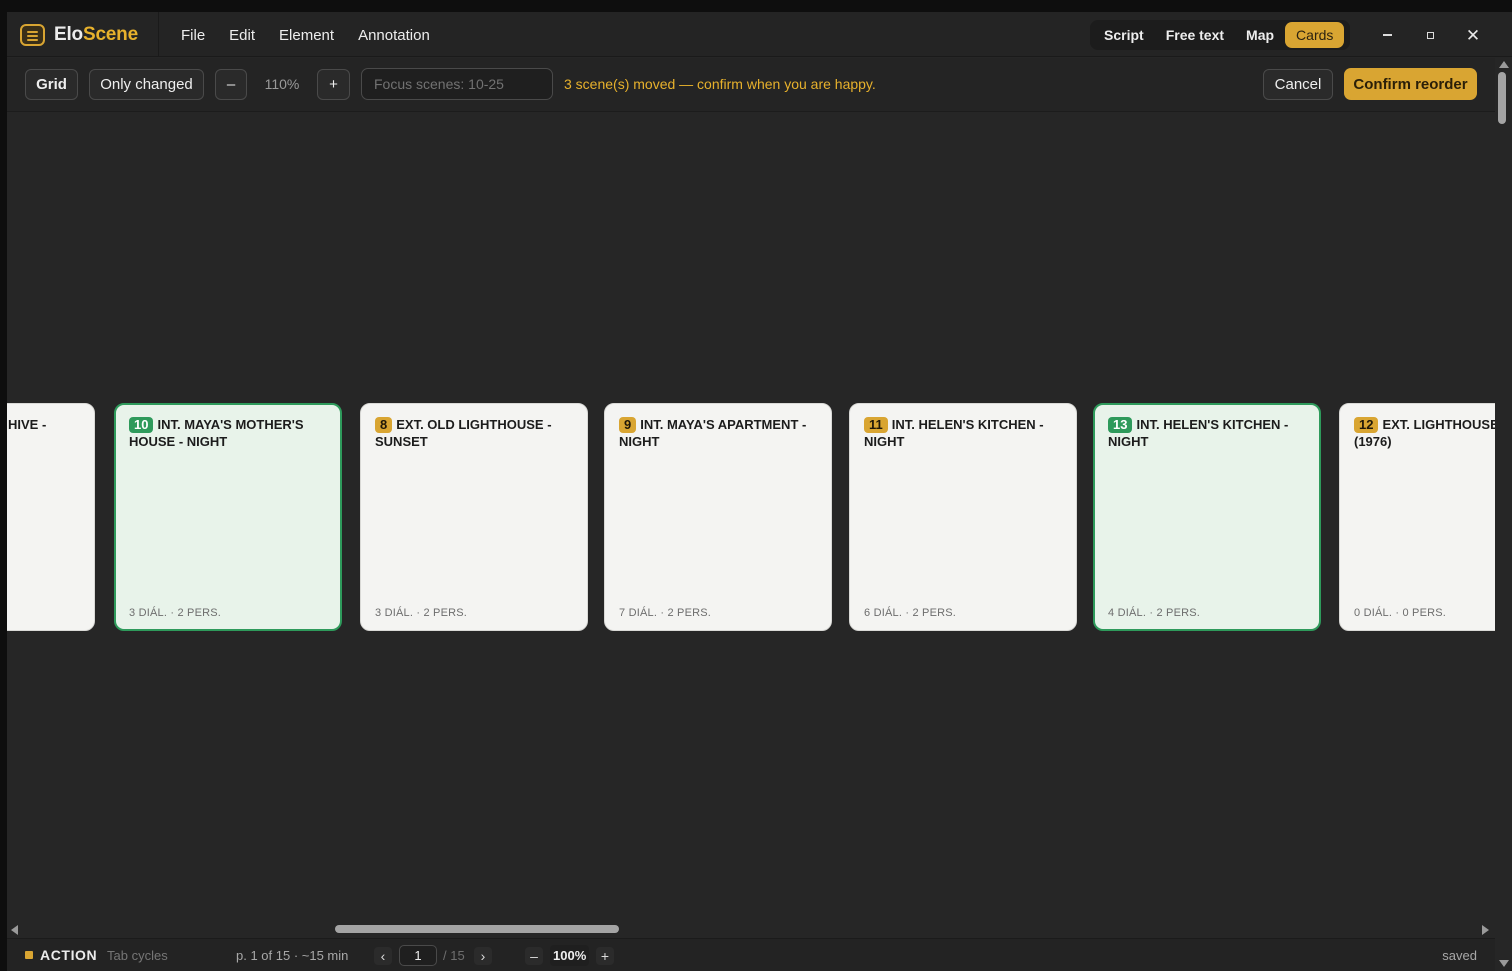 This screenshot has height=971, width=1512. What do you see at coordinates (1154, 613) in the screenshot?
I see `scene-stats: 4 DIÁL. · 2 PERS.` at bounding box center [1154, 613].